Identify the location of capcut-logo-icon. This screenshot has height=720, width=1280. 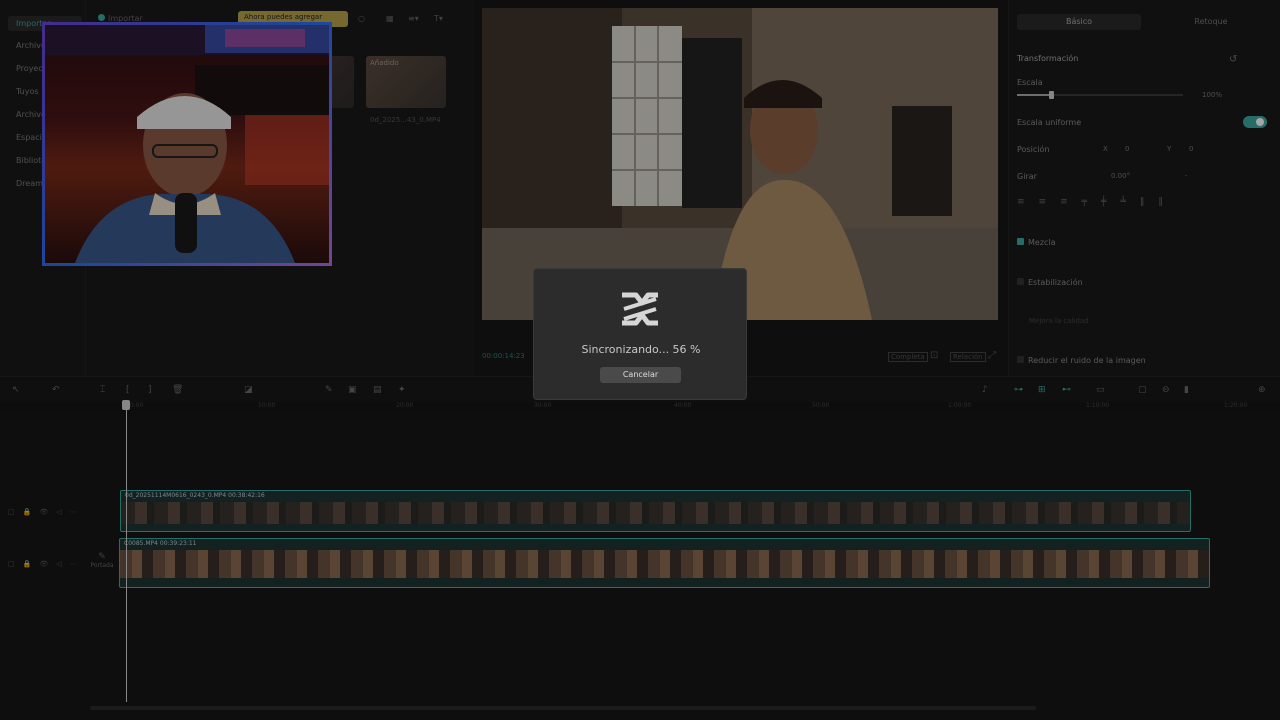
(640, 309).